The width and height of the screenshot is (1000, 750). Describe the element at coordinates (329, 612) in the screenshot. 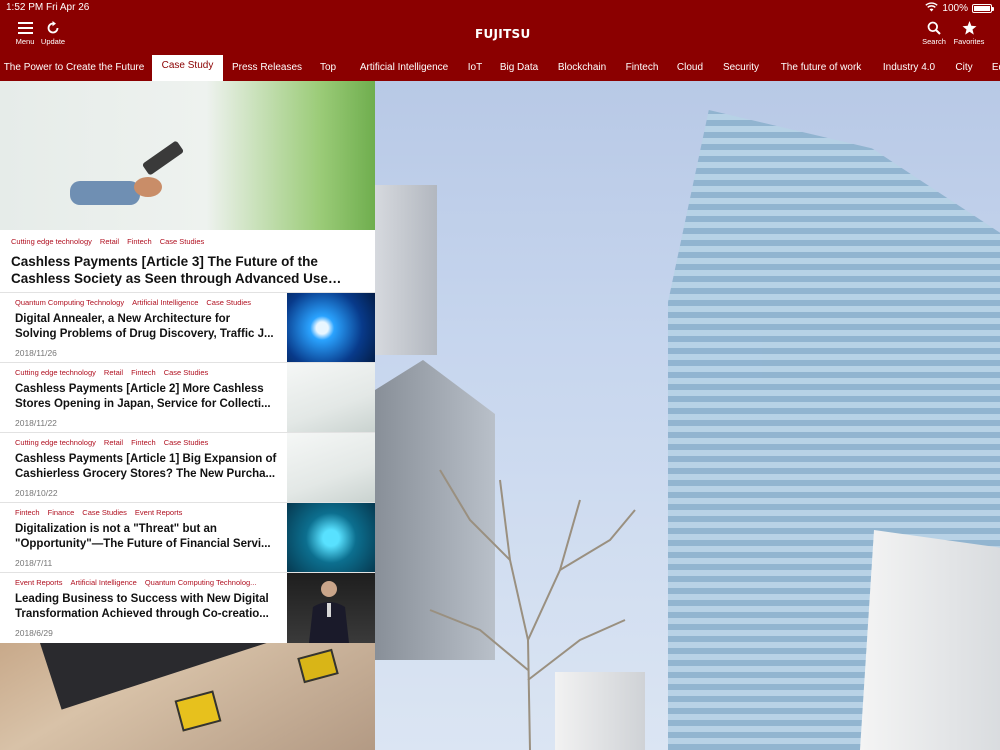

I see `speaker-illustration` at that location.